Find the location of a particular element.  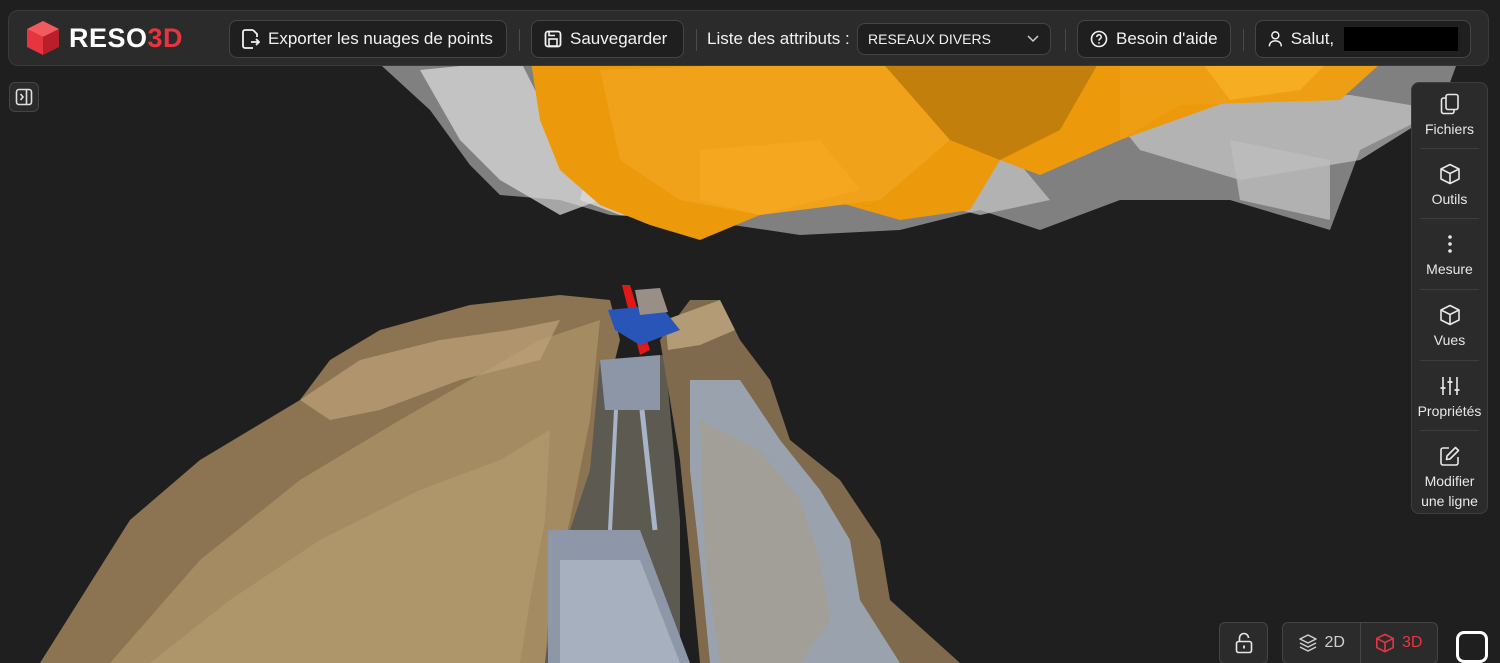

user-icon is located at coordinates (1275, 39).